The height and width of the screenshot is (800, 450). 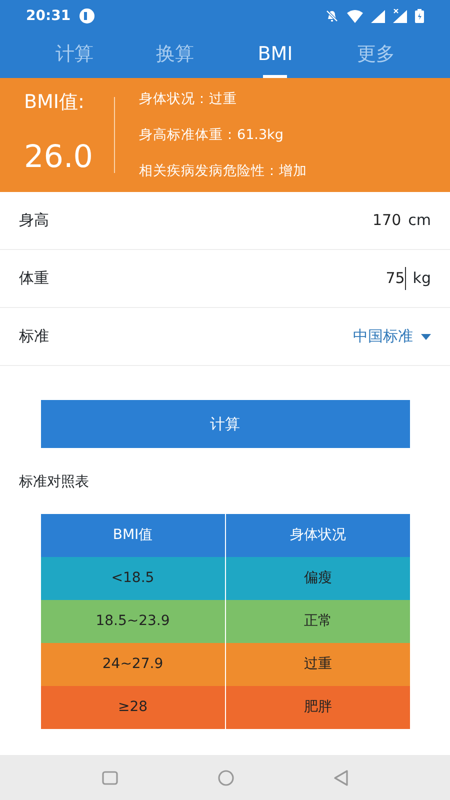 What do you see at coordinates (54, 482) in the screenshot?
I see `table-title: 标准对照表` at bounding box center [54, 482].